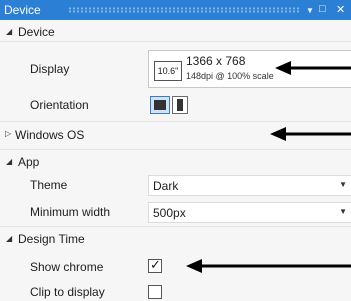  What do you see at coordinates (67, 267) in the screenshot?
I see `show-chrome-label: Show chrome` at bounding box center [67, 267].